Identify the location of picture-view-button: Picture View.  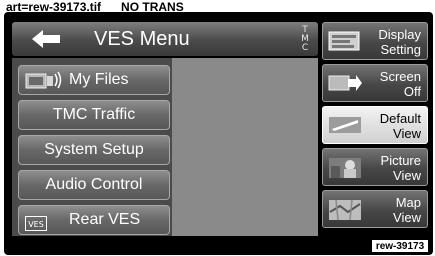
(375, 167).